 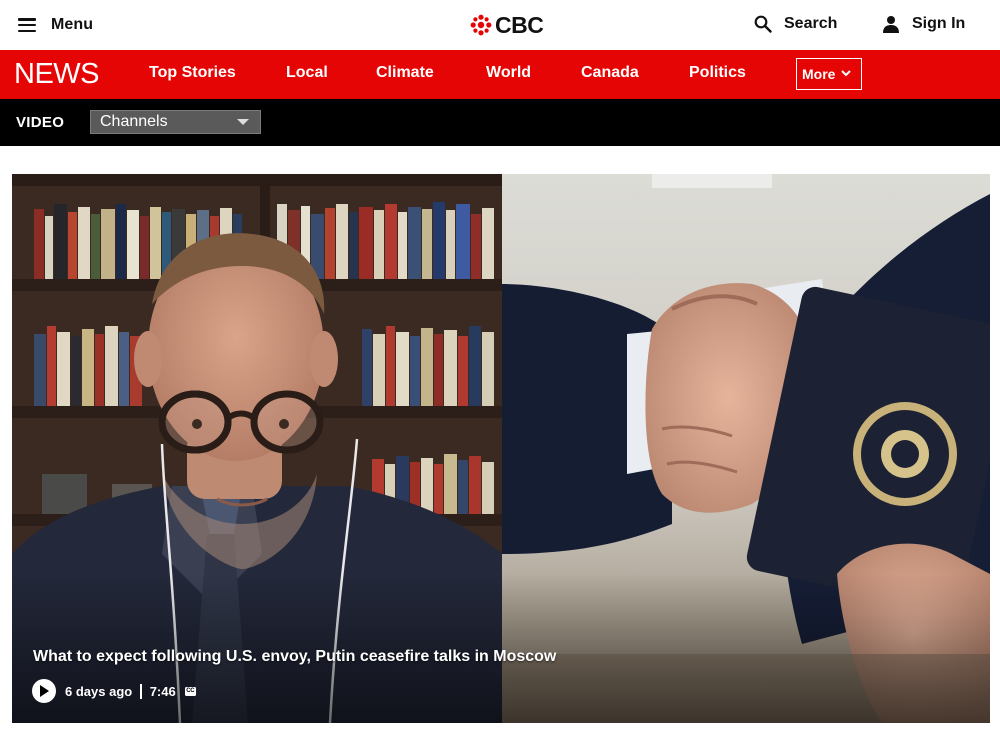 I want to click on search-button: Search, so click(x=795, y=24).